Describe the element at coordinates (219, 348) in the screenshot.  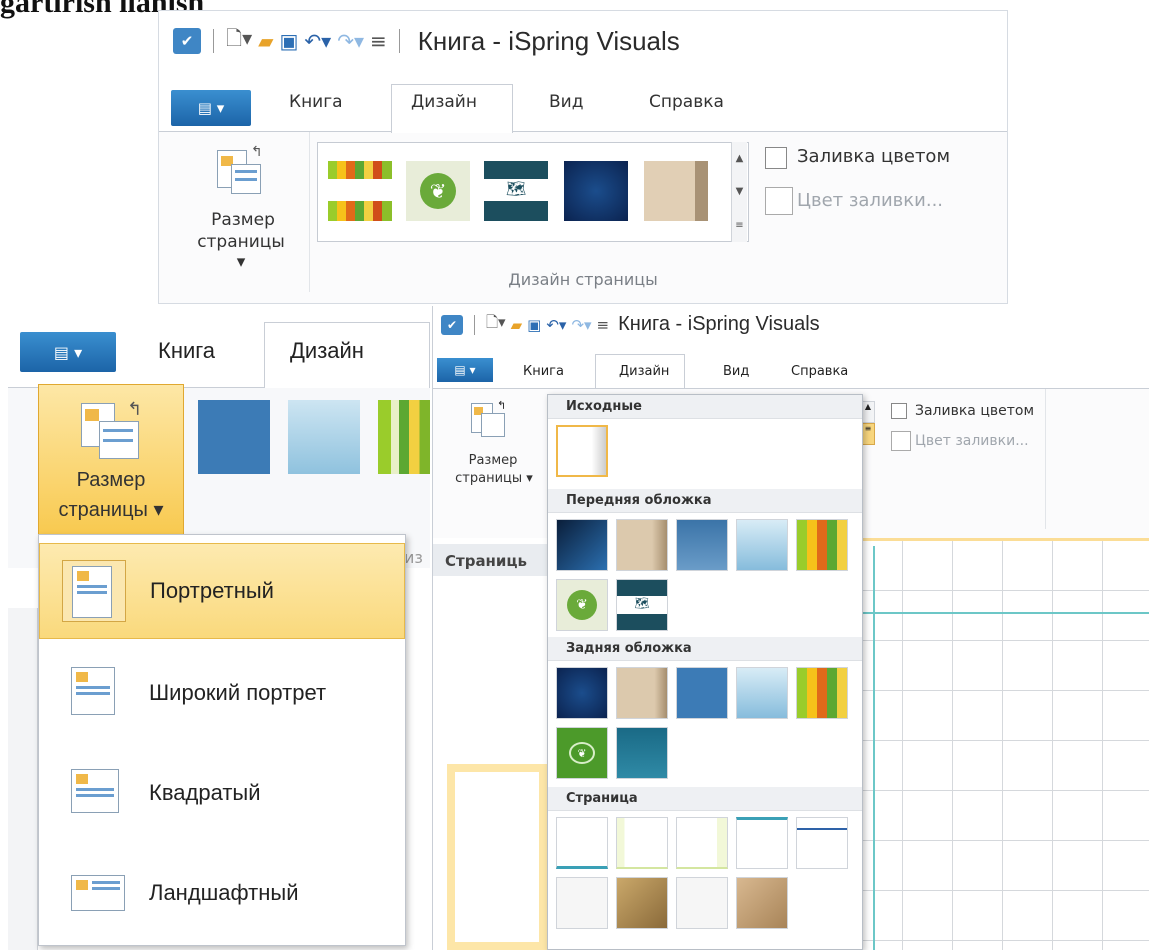
I see `ribbon-tabs: ▤ ▾ Книга Дизайн` at that location.